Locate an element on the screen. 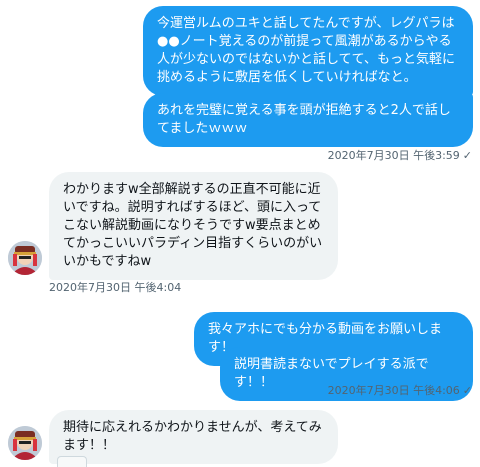 This screenshot has width=480, height=467. message-timestamp: 2020年7月30日 午後4:06 ✓ is located at coordinates (400, 390).